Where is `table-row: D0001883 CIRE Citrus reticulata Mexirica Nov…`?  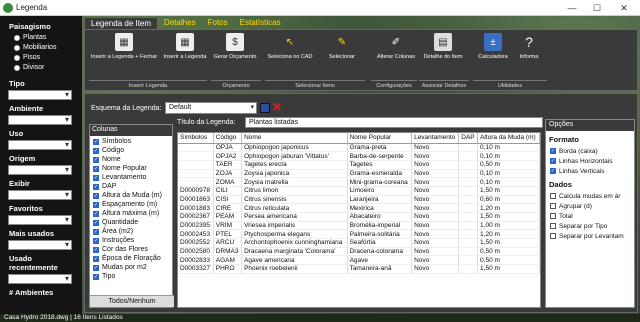 table-row: D0001883 CIRE Citrus reticulata Mexirica Nov… is located at coordinates (359, 208).